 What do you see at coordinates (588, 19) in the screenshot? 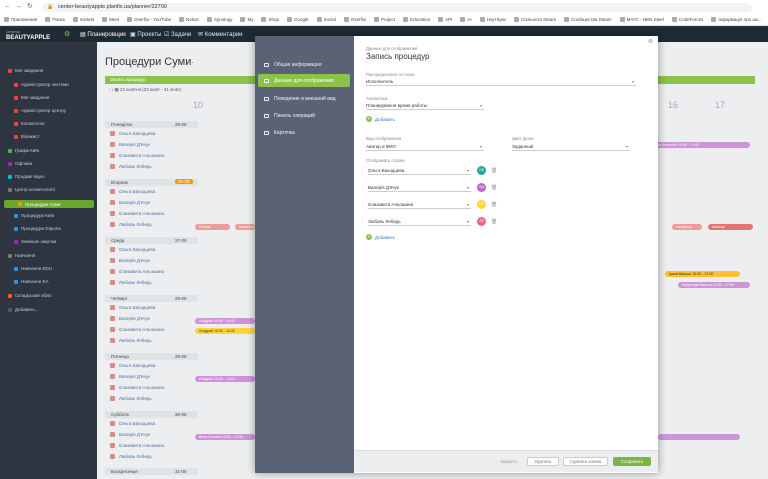
I see `bookmark-item: Сообщества Steam` at bounding box center [588, 19].